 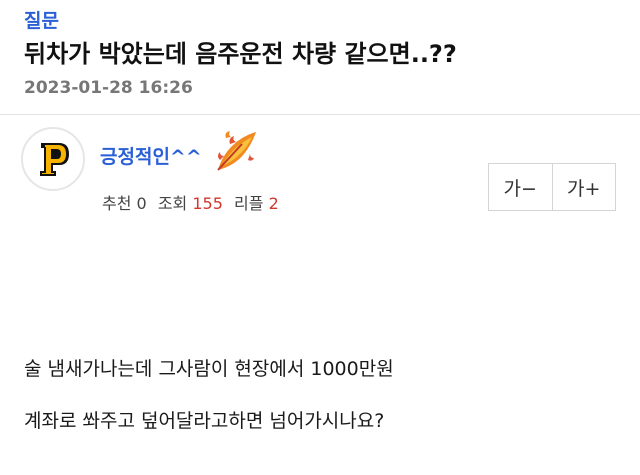 I want to click on font-decrease-button: 가−, so click(x=520, y=187).